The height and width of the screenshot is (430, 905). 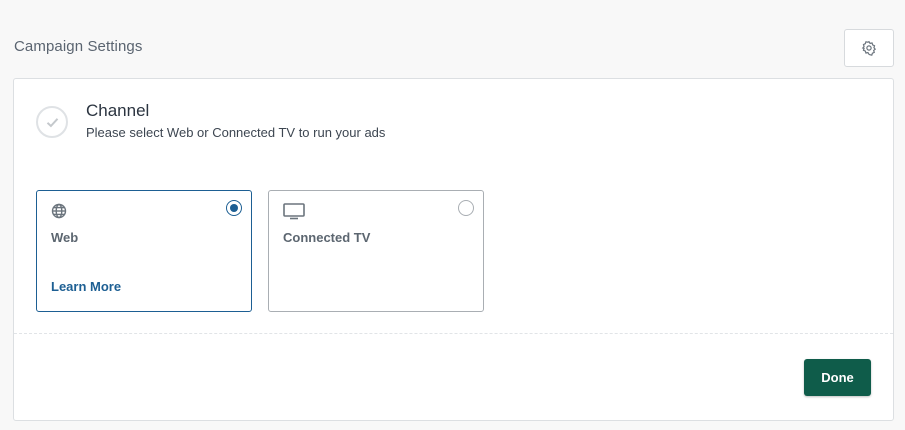 What do you see at coordinates (65, 237) in the screenshot?
I see `option-label-web: Web` at bounding box center [65, 237].